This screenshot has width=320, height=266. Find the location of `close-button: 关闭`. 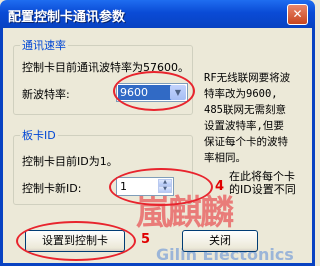

close-button: 关闭 is located at coordinates (220, 241).